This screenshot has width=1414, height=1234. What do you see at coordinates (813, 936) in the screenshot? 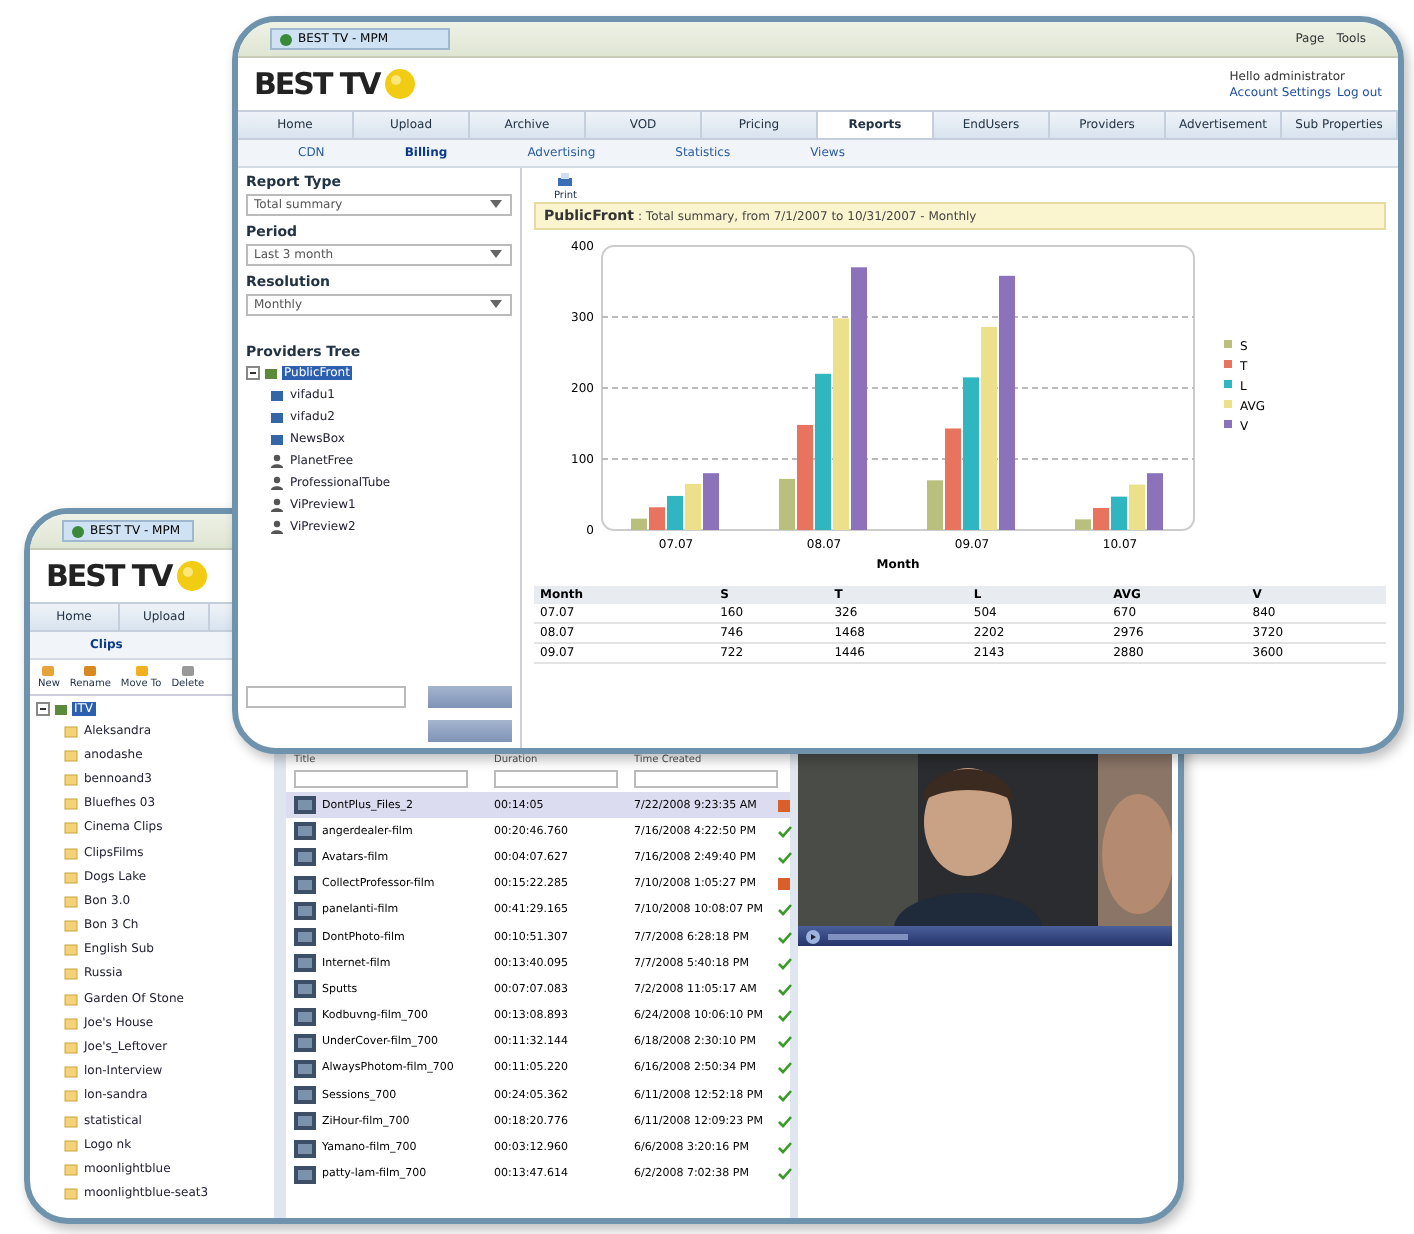
I see `play-icon` at bounding box center [813, 936].